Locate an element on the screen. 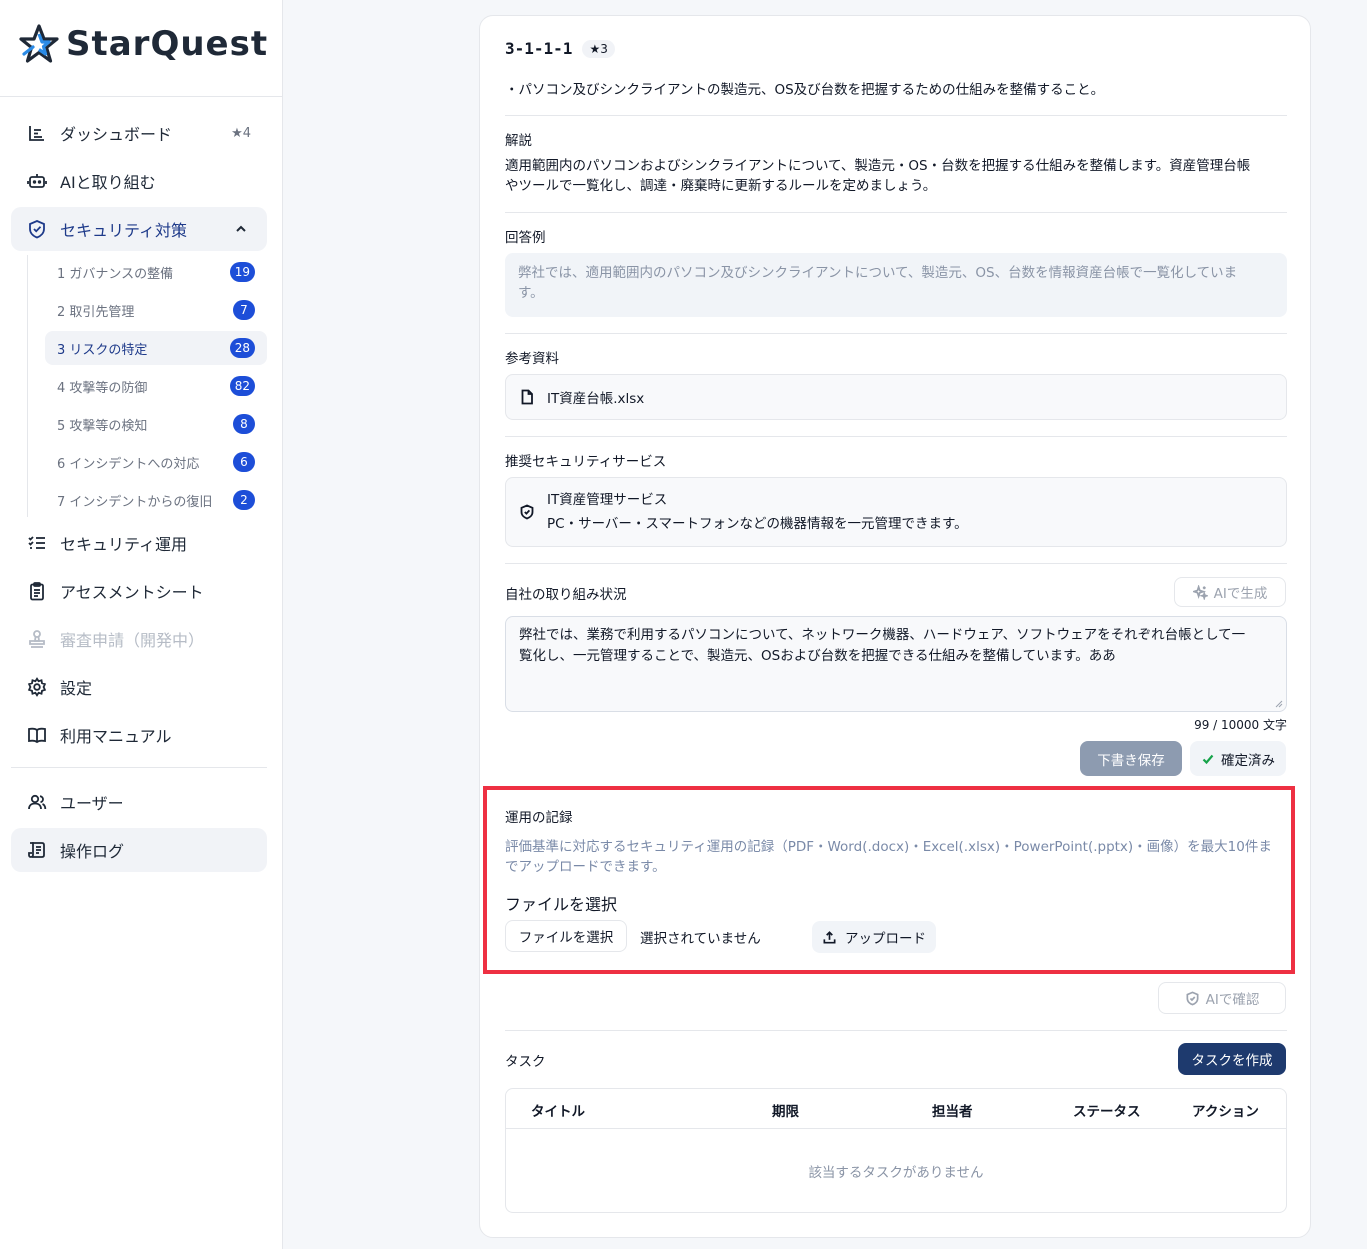 This screenshot has height=1249, width=1367. sidebar-item-review-request: 審査申請（開発中） is located at coordinates (139, 639).